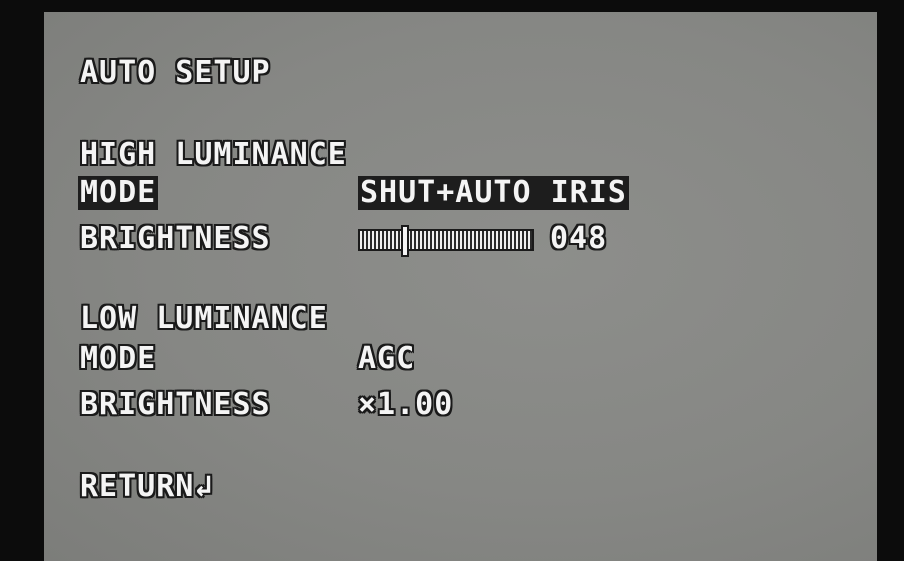 The image size is (904, 561). What do you see at coordinates (146, 487) in the screenshot?
I see `return-button: RETURN↲` at bounding box center [146, 487].